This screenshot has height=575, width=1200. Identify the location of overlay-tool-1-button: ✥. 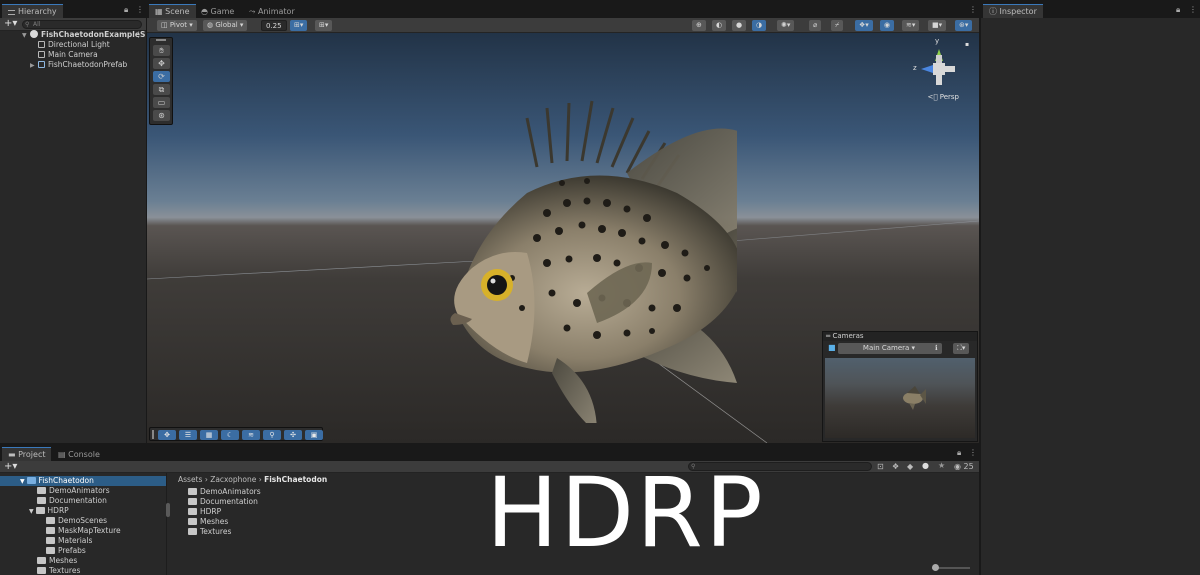
(167, 435).